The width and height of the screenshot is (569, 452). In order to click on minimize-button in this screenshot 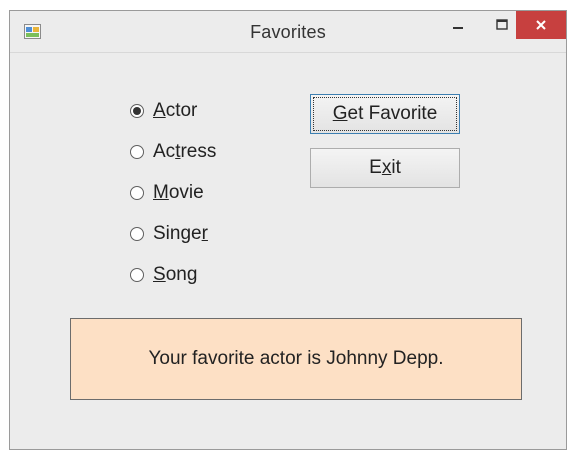, I will do `click(458, 25)`.